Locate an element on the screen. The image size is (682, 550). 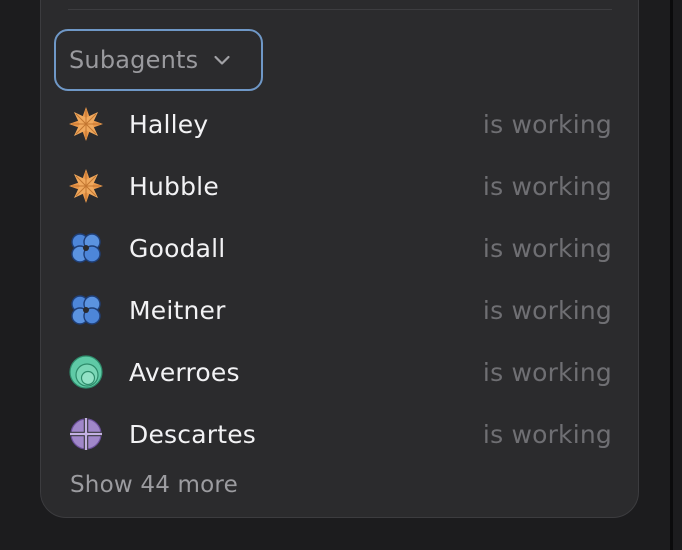
purple-crosshair-icon is located at coordinates (86, 434).